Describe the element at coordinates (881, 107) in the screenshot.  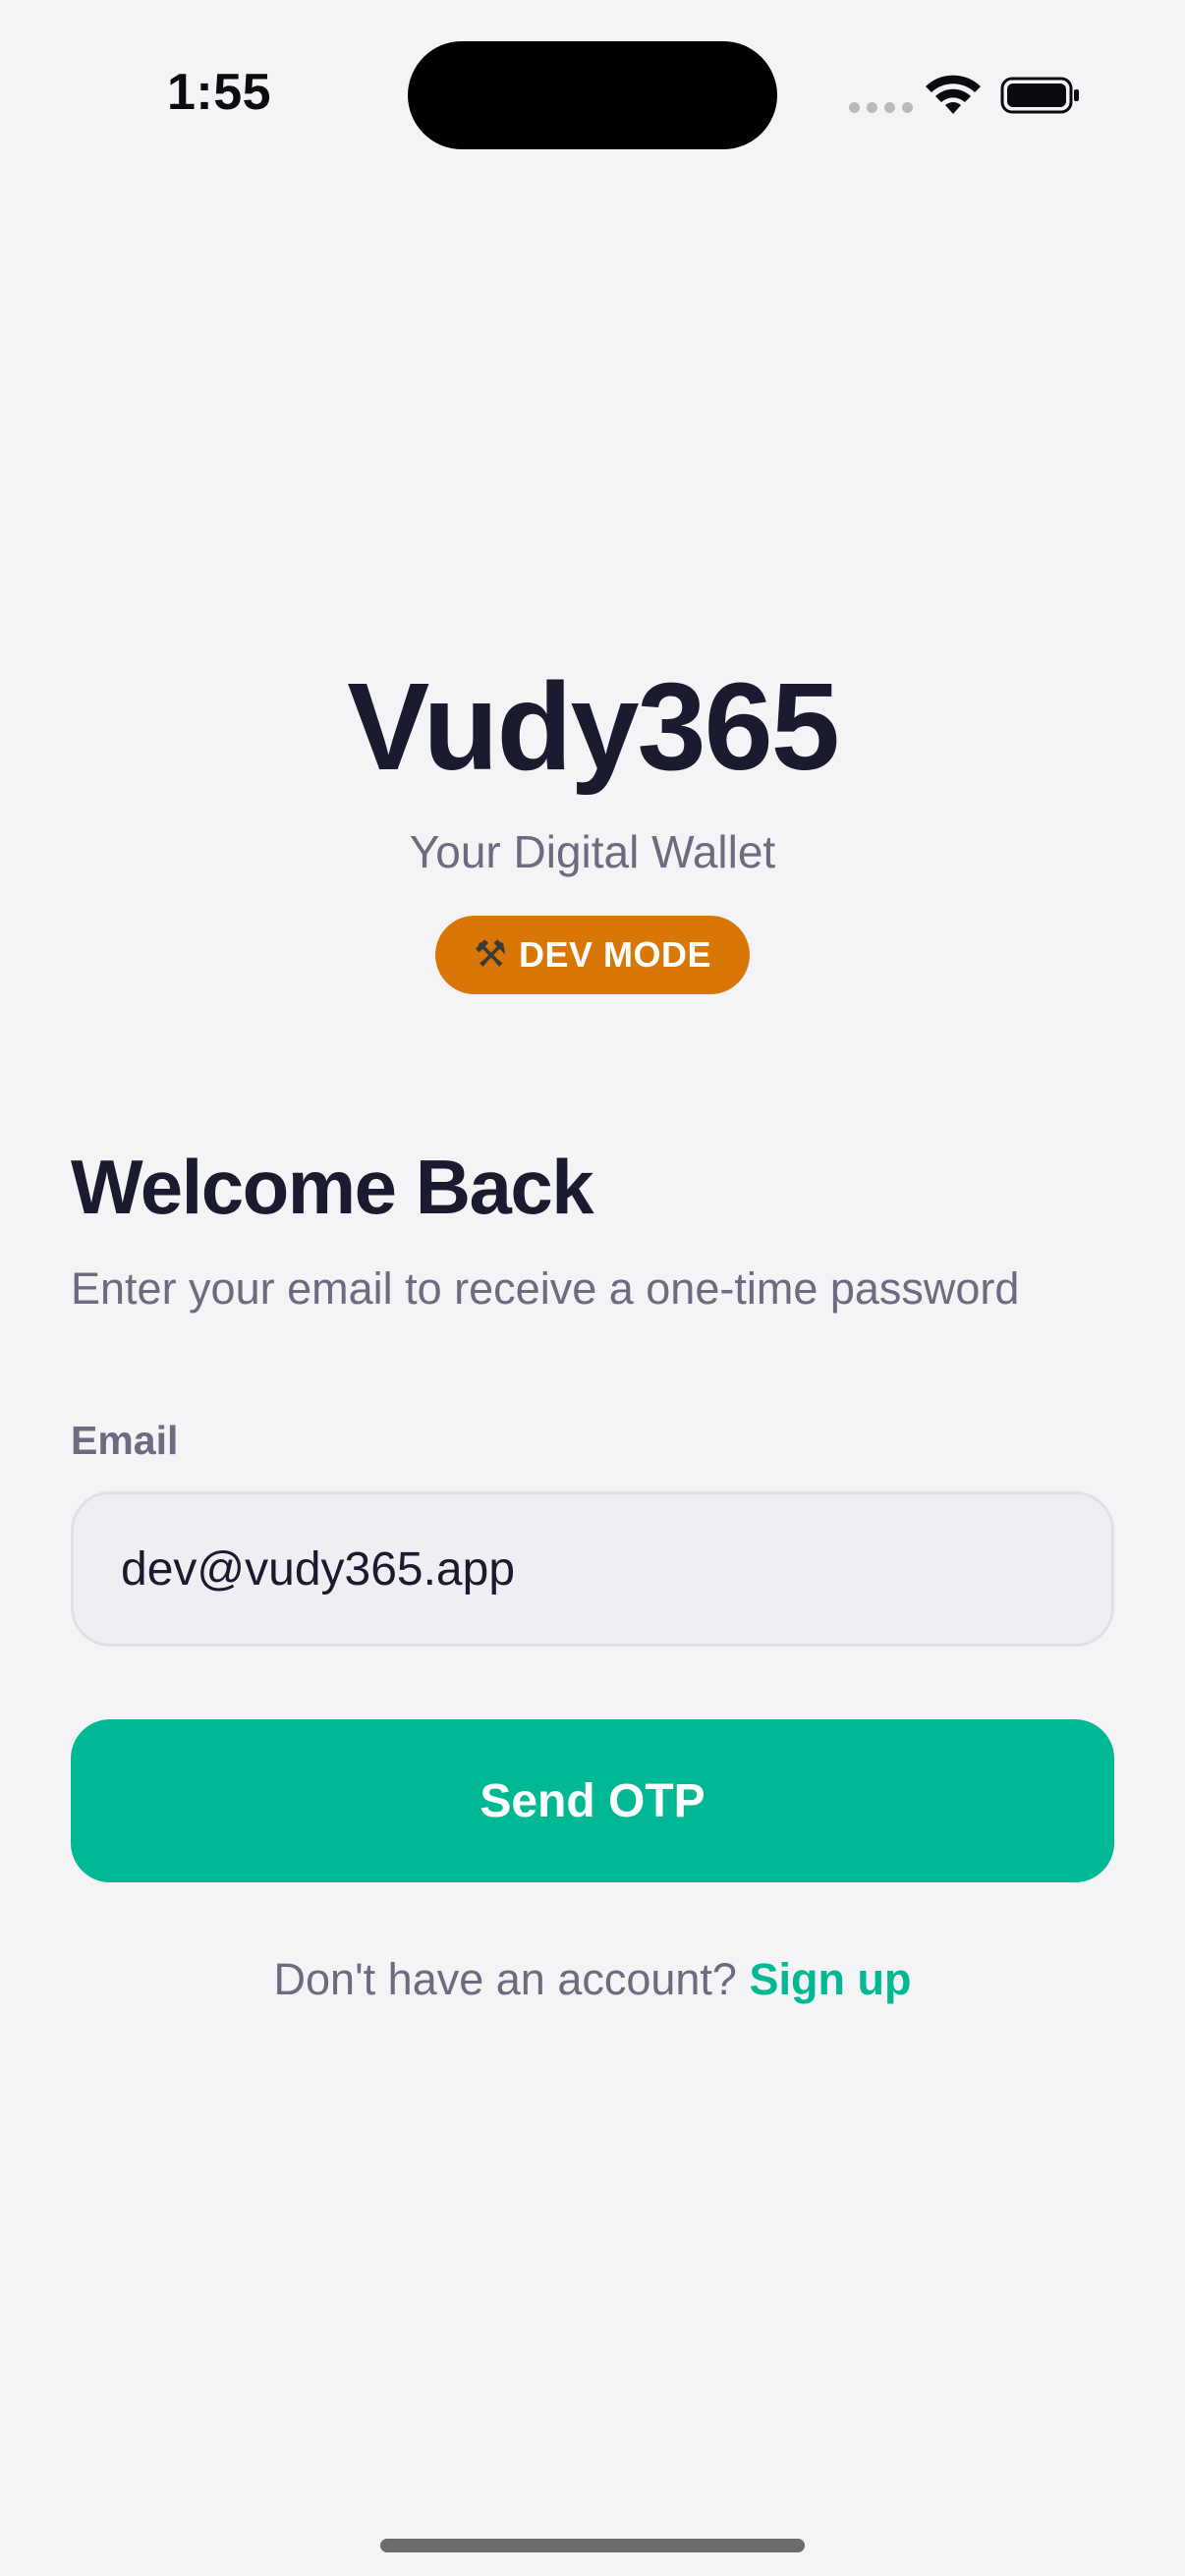
I see `cellular-signal-icon` at that location.